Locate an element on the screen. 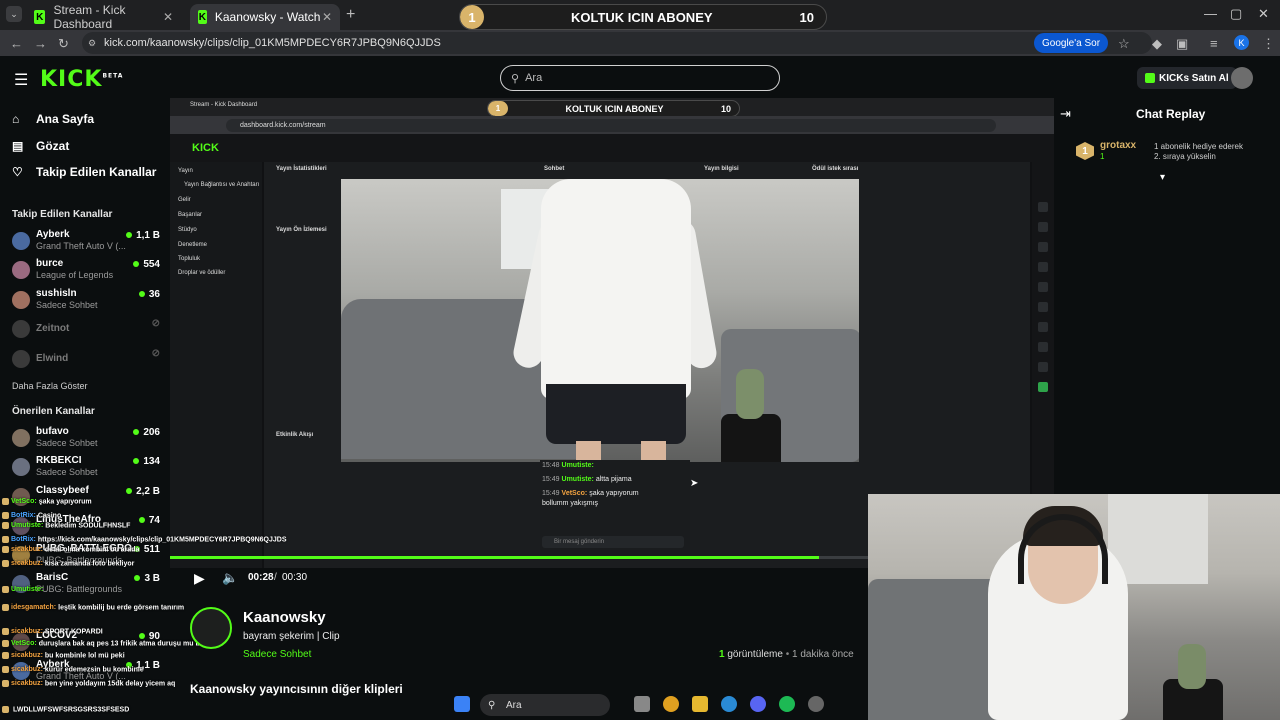  maximize-icon: ▢ is located at coordinates (1236, 14).